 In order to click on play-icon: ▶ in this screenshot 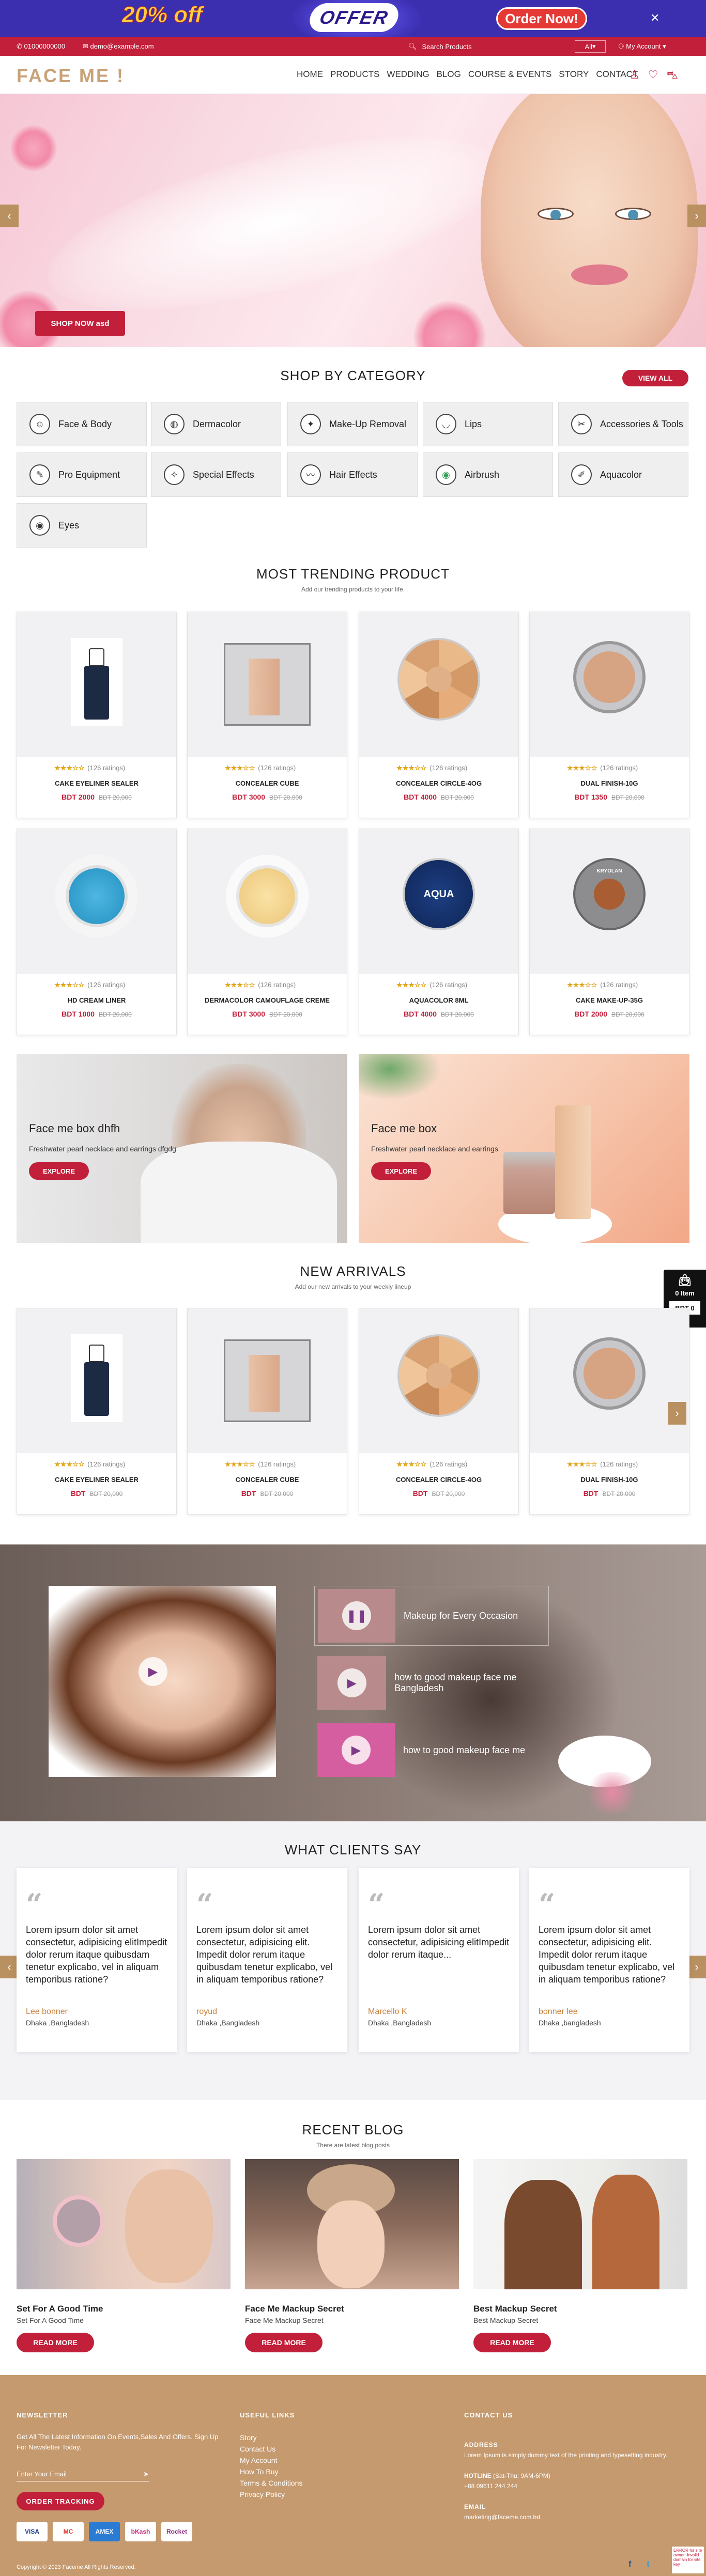, I will do `click(153, 1672)`.